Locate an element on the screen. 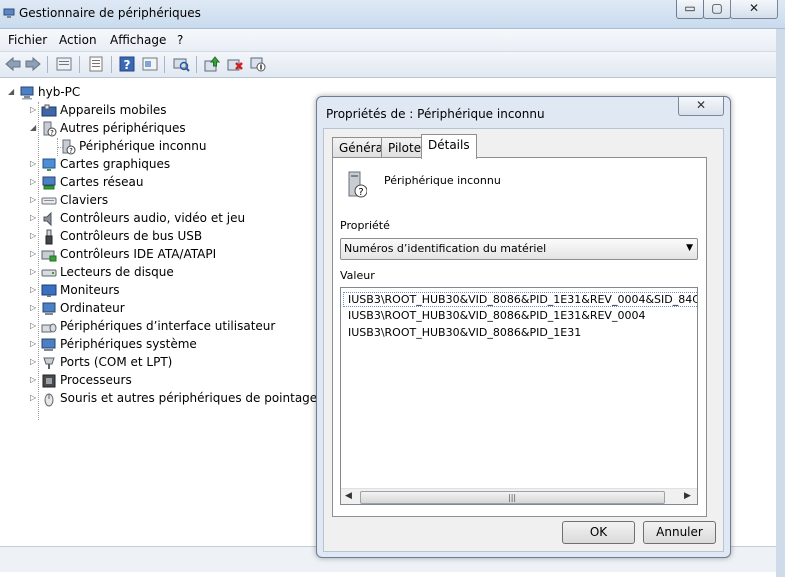 This screenshot has height=577, width=785. property-label: Propriété is located at coordinates (365, 225).